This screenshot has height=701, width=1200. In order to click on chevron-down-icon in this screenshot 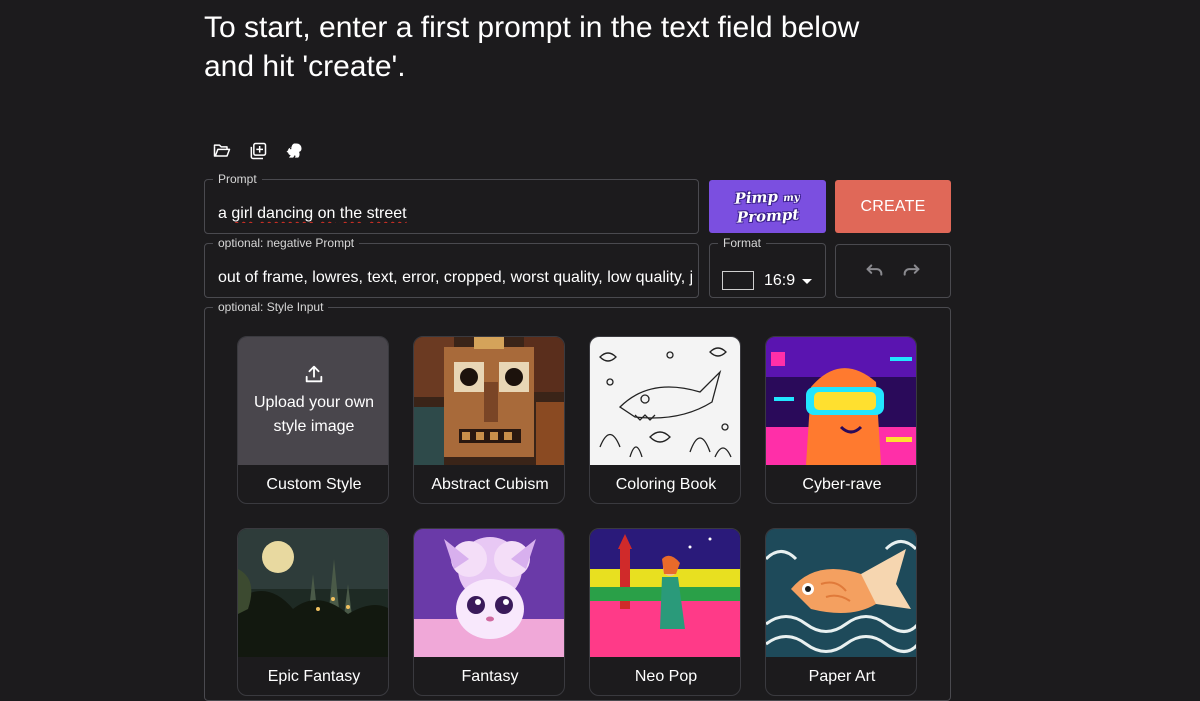, I will do `click(807, 281)`.